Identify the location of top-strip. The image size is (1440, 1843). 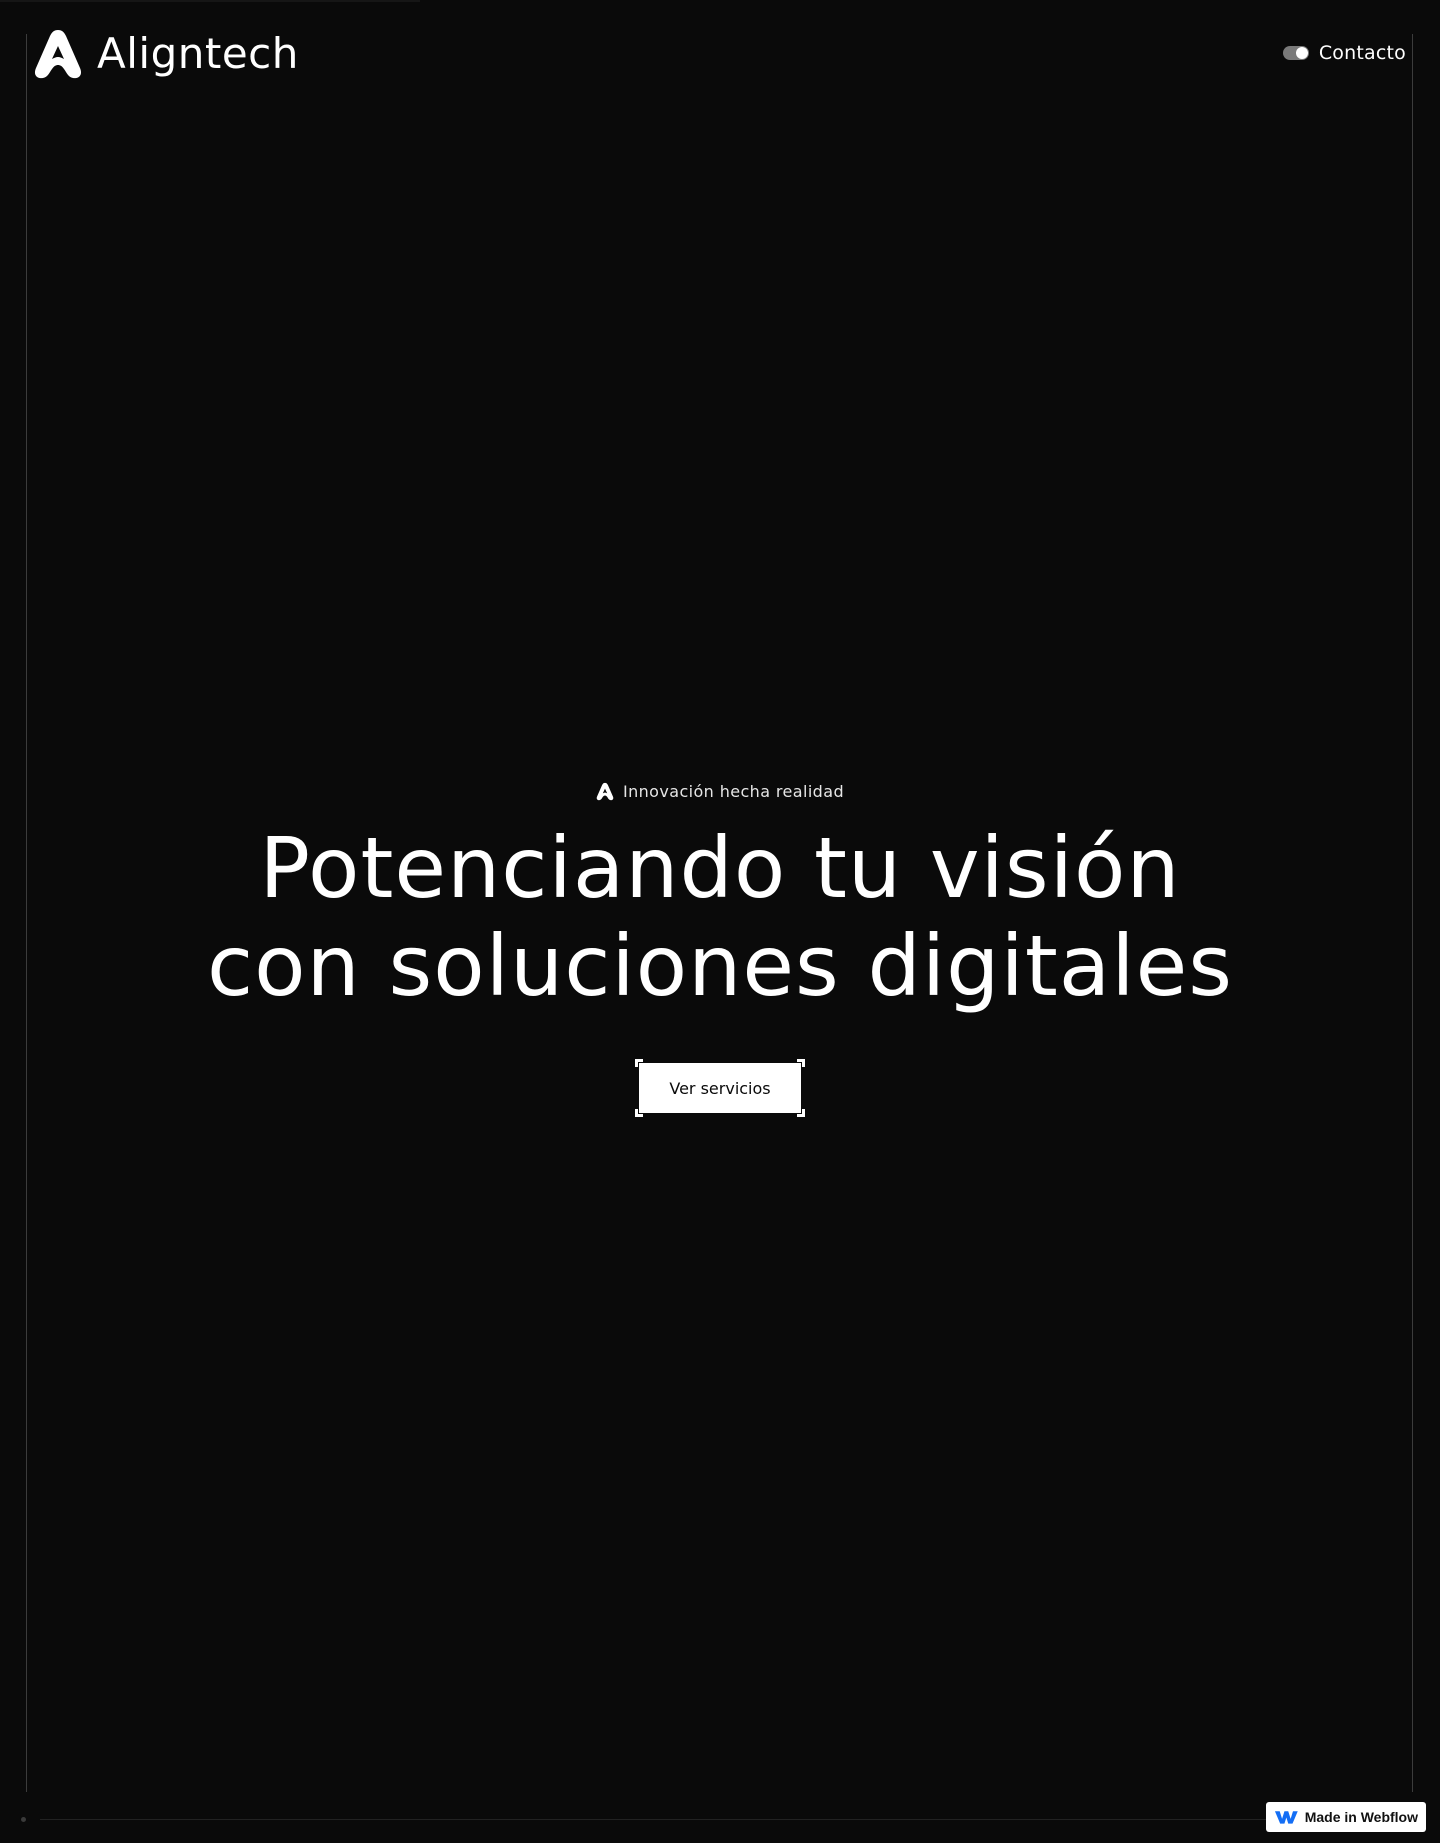
(210, 1).